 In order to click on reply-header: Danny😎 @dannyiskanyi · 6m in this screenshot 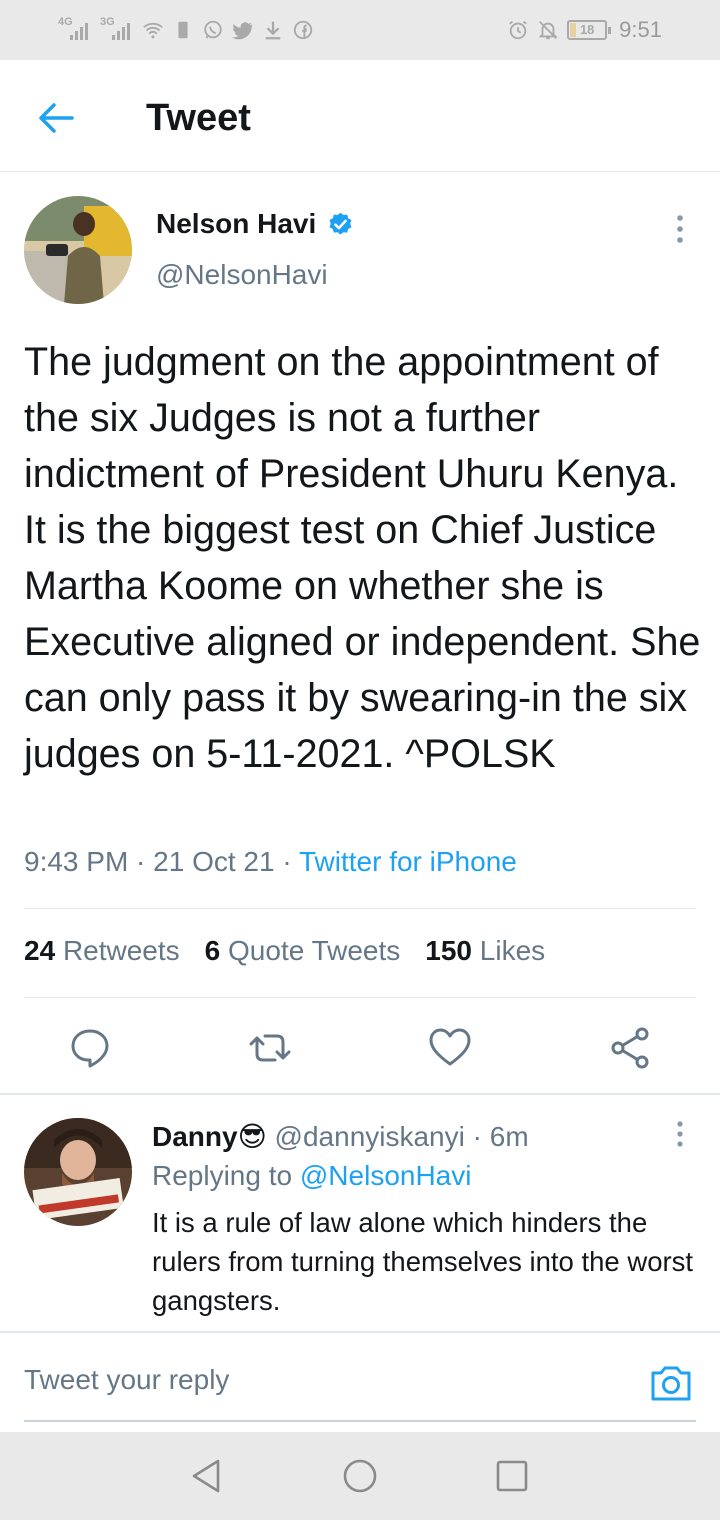, I will do `click(340, 1136)`.